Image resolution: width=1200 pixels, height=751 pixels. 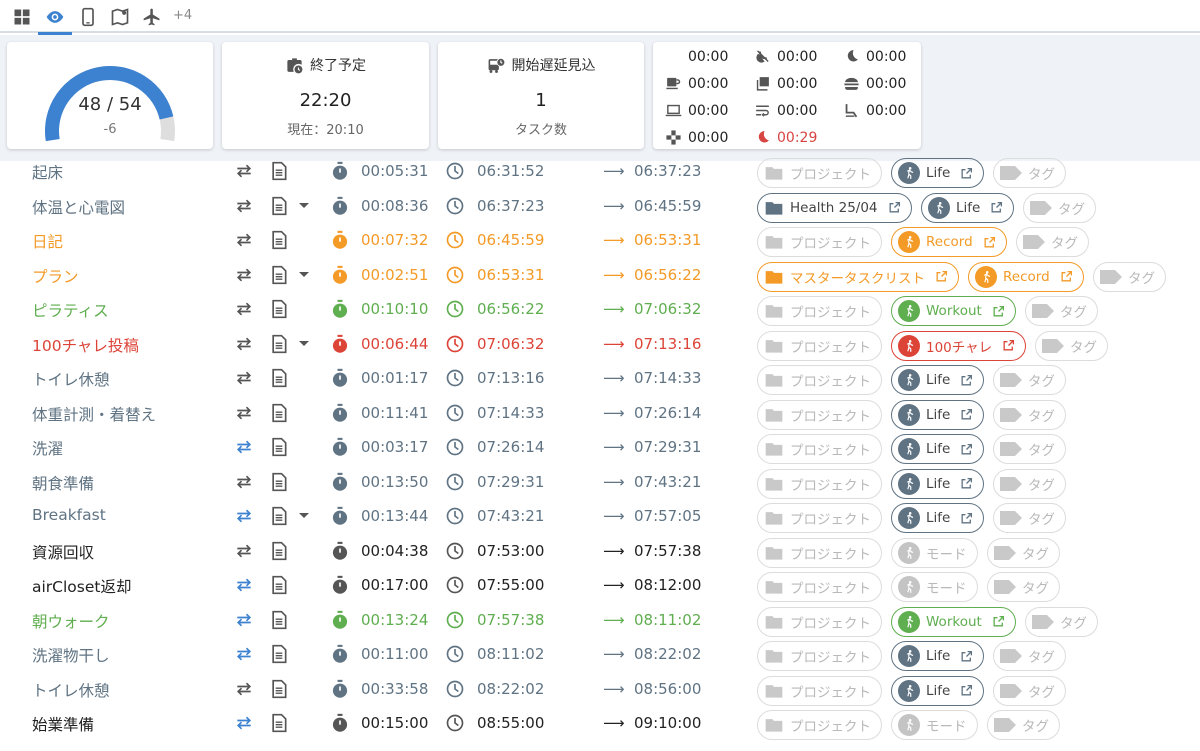 I want to click on mode-chip: 100チャレ, so click(x=959, y=345).